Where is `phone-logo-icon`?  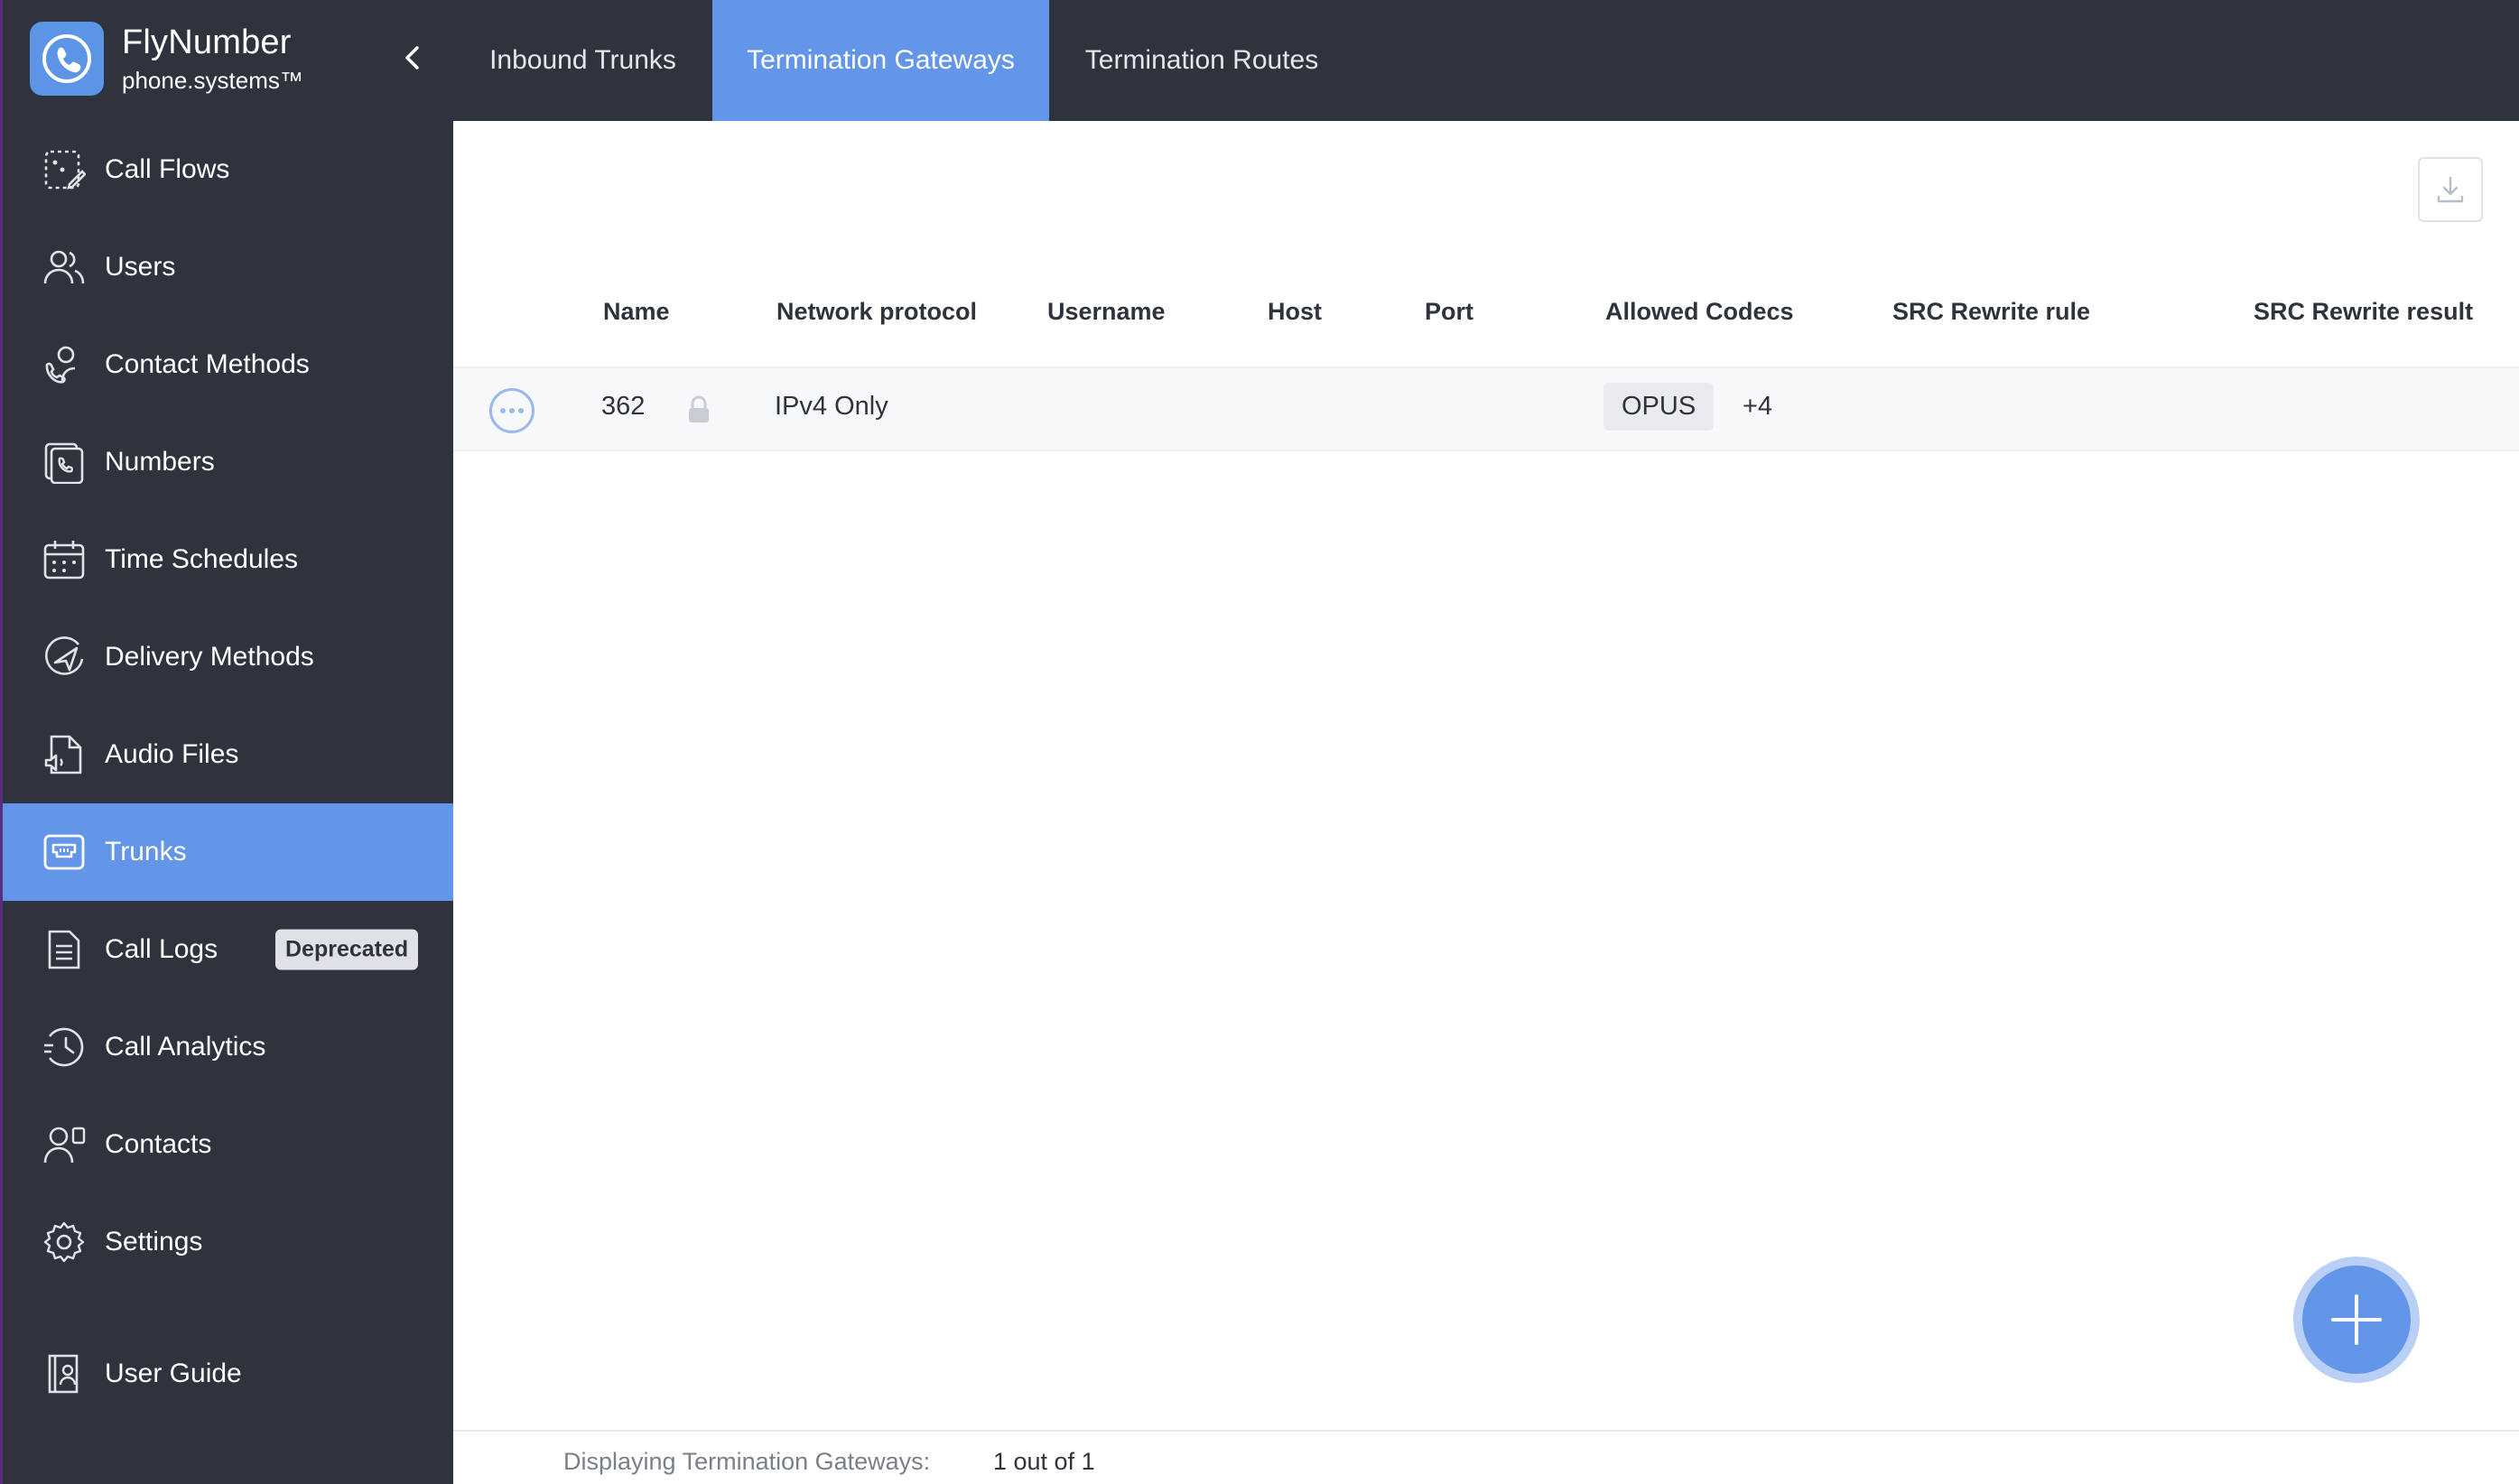
phone-logo-icon is located at coordinates (67, 59).